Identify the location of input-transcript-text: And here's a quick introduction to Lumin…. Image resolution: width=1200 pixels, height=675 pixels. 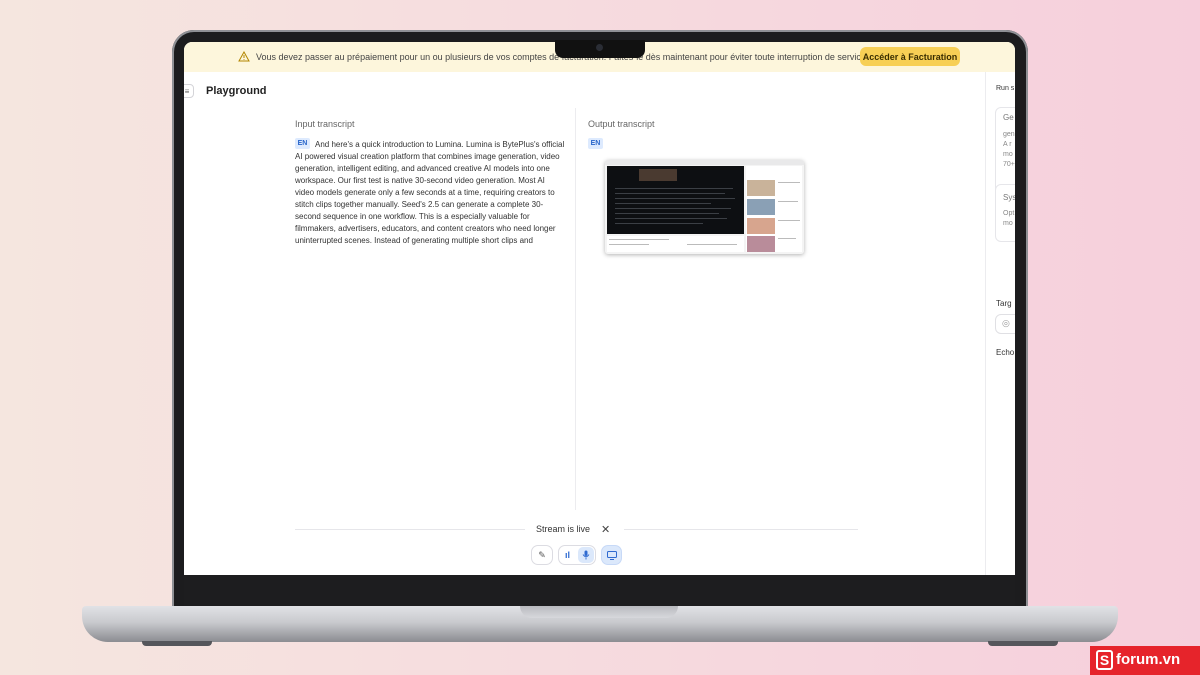
(430, 192).